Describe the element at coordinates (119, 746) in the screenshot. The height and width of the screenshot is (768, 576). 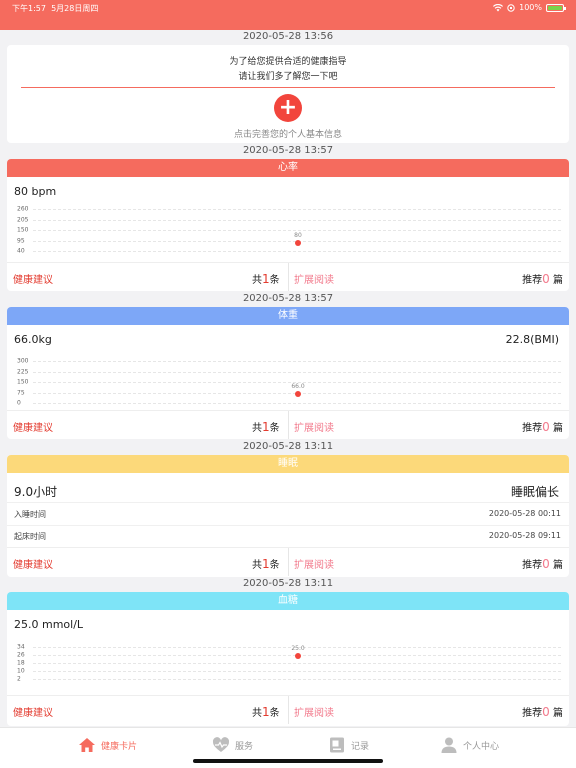
I see `tab-label: 健康卡片` at that location.